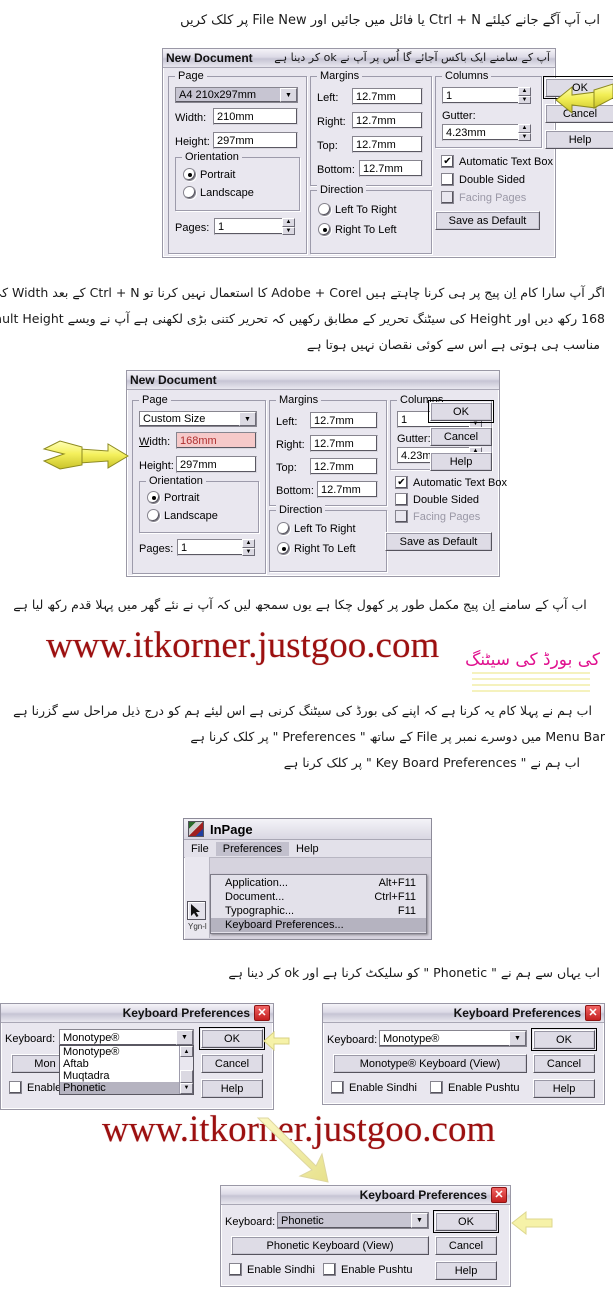 This screenshot has width=613, height=1297. What do you see at coordinates (216, 440) in the screenshot?
I see `width-field: 168mm` at bounding box center [216, 440].